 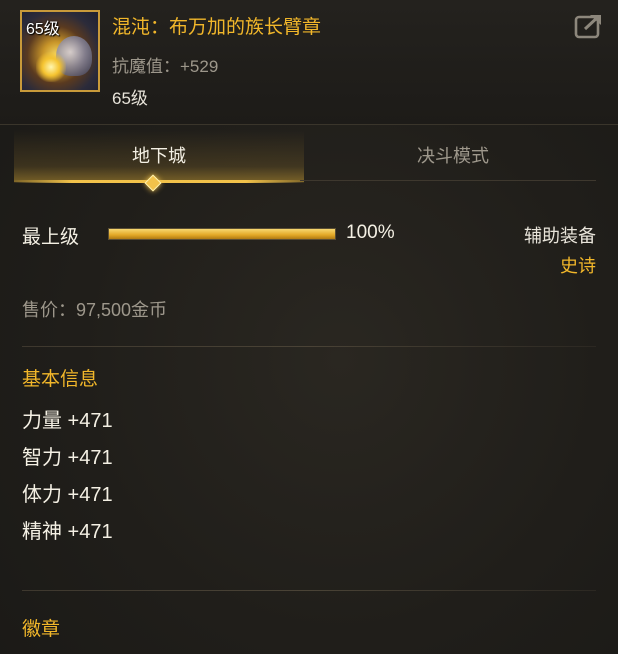 I want to click on tab-divider, so click(x=448, y=180).